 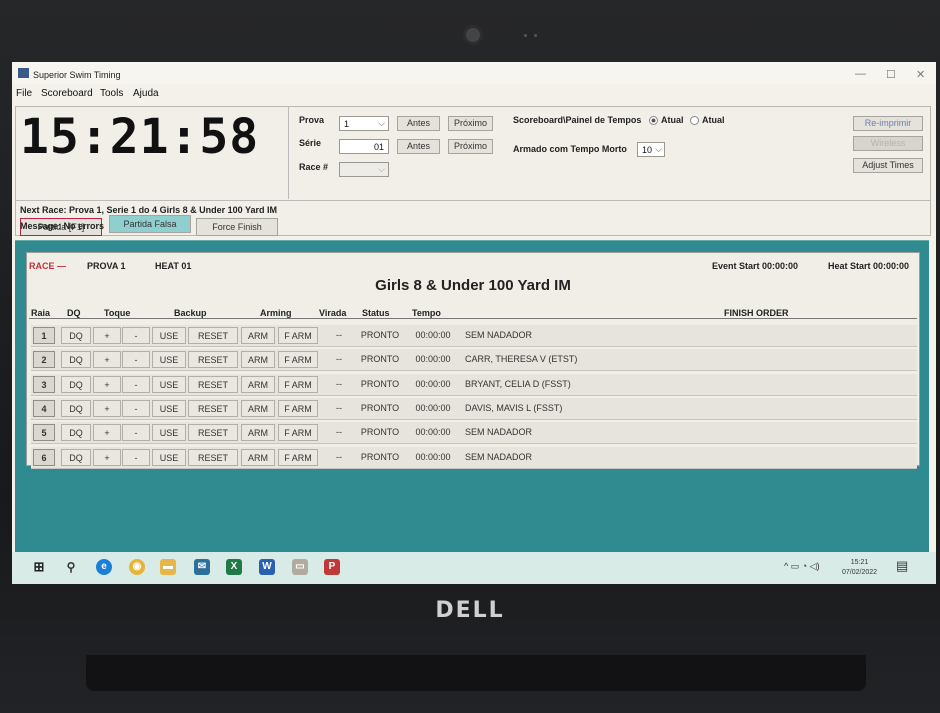 I want to click on menu-tools: Tools, so click(x=111, y=93).